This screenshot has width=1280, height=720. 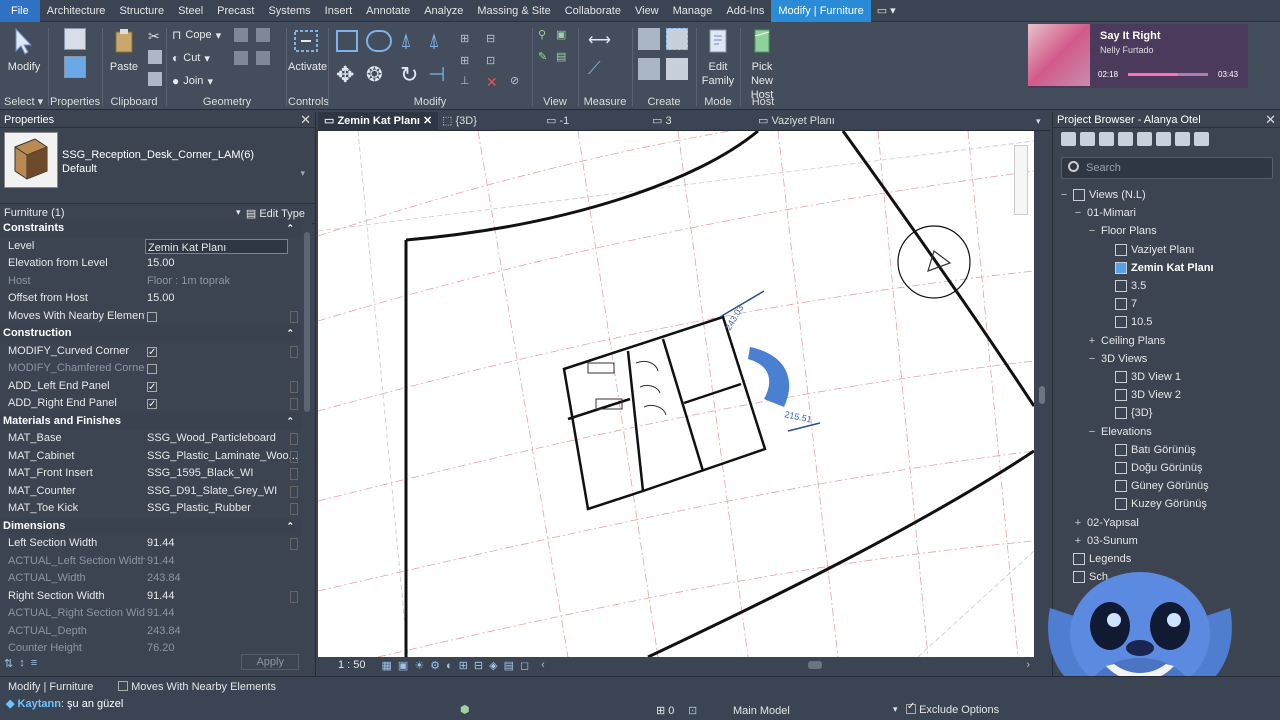 What do you see at coordinates (1042, 395) in the screenshot?
I see `scroll-thumb` at bounding box center [1042, 395].